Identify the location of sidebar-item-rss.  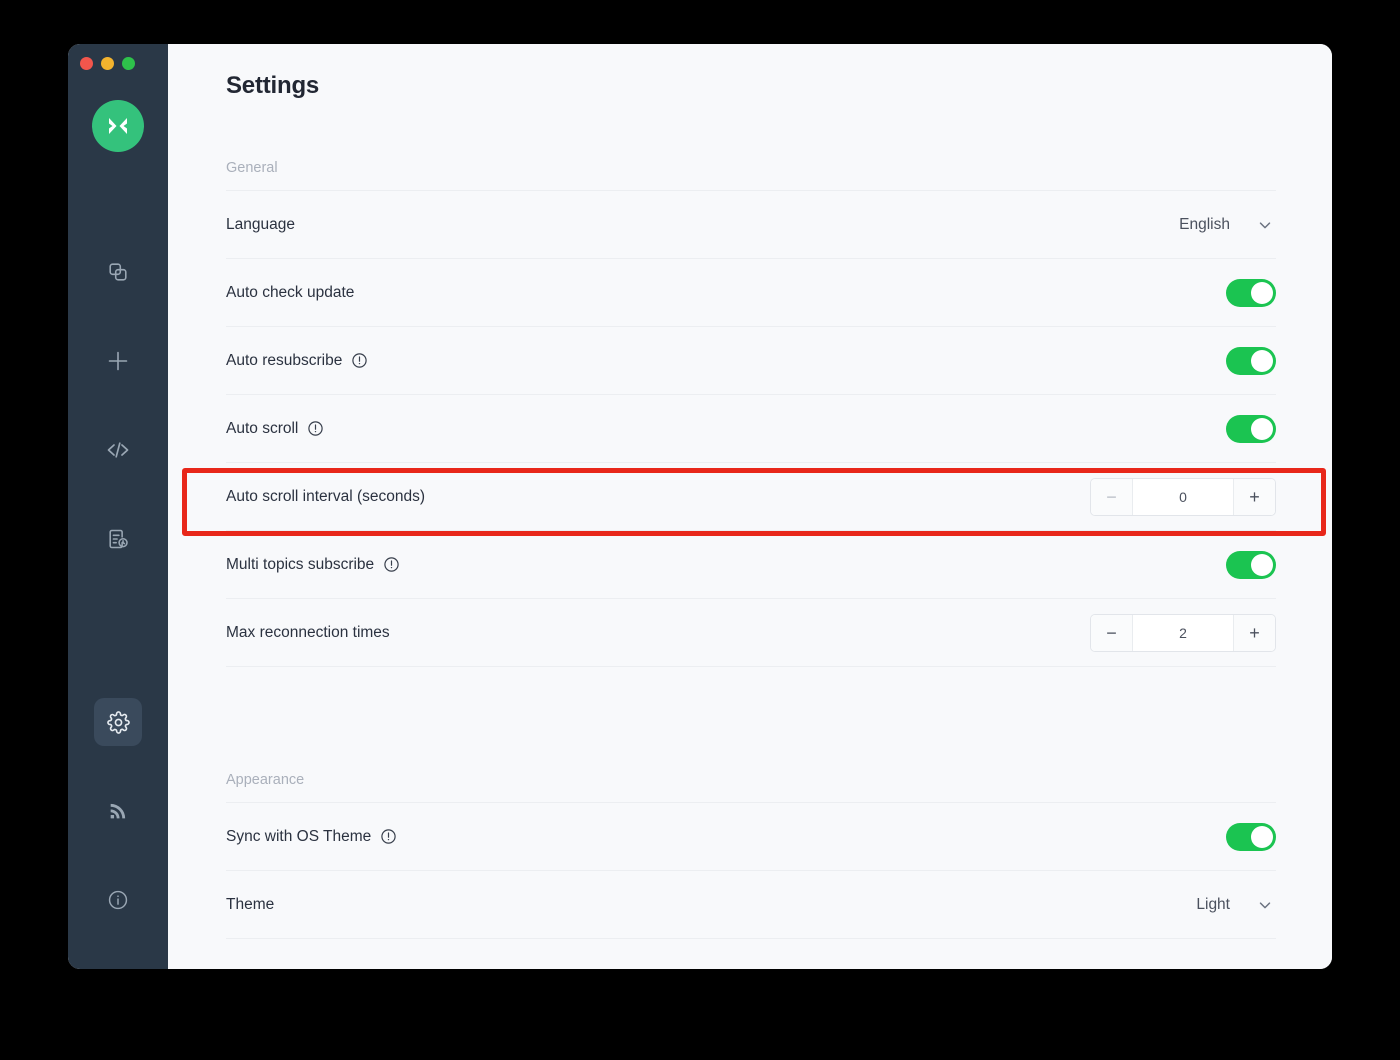
(118, 811).